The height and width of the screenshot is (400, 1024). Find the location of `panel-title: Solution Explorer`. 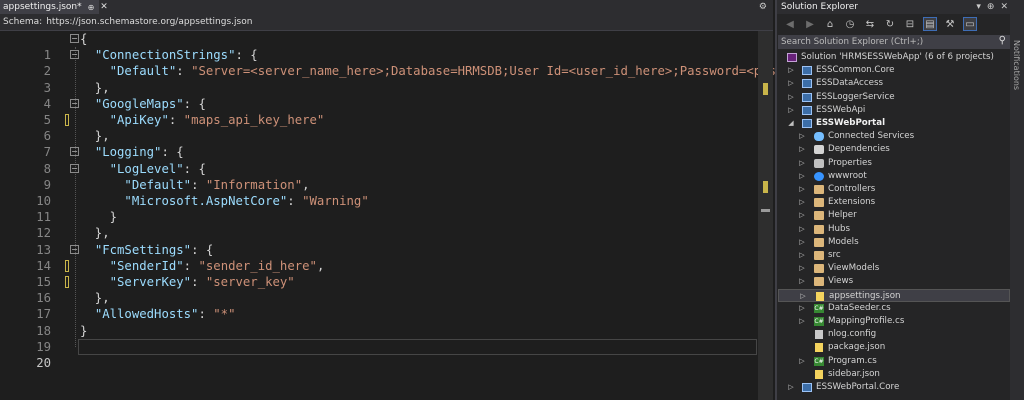

panel-title: Solution Explorer is located at coordinates (819, 7).